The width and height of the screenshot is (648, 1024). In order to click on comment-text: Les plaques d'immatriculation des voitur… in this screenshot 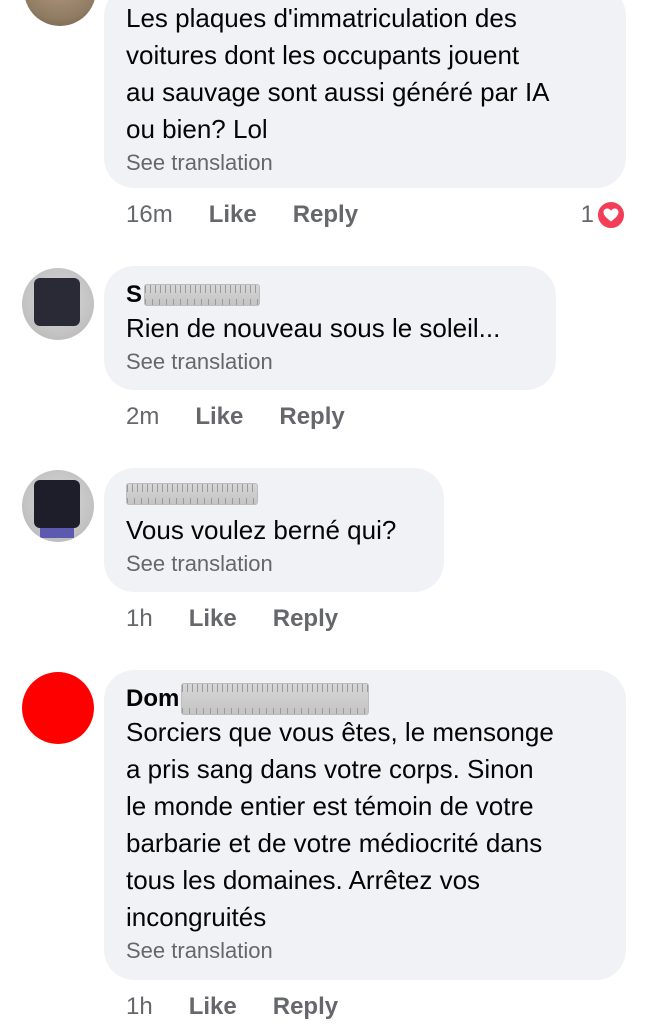, I will do `click(338, 73)`.